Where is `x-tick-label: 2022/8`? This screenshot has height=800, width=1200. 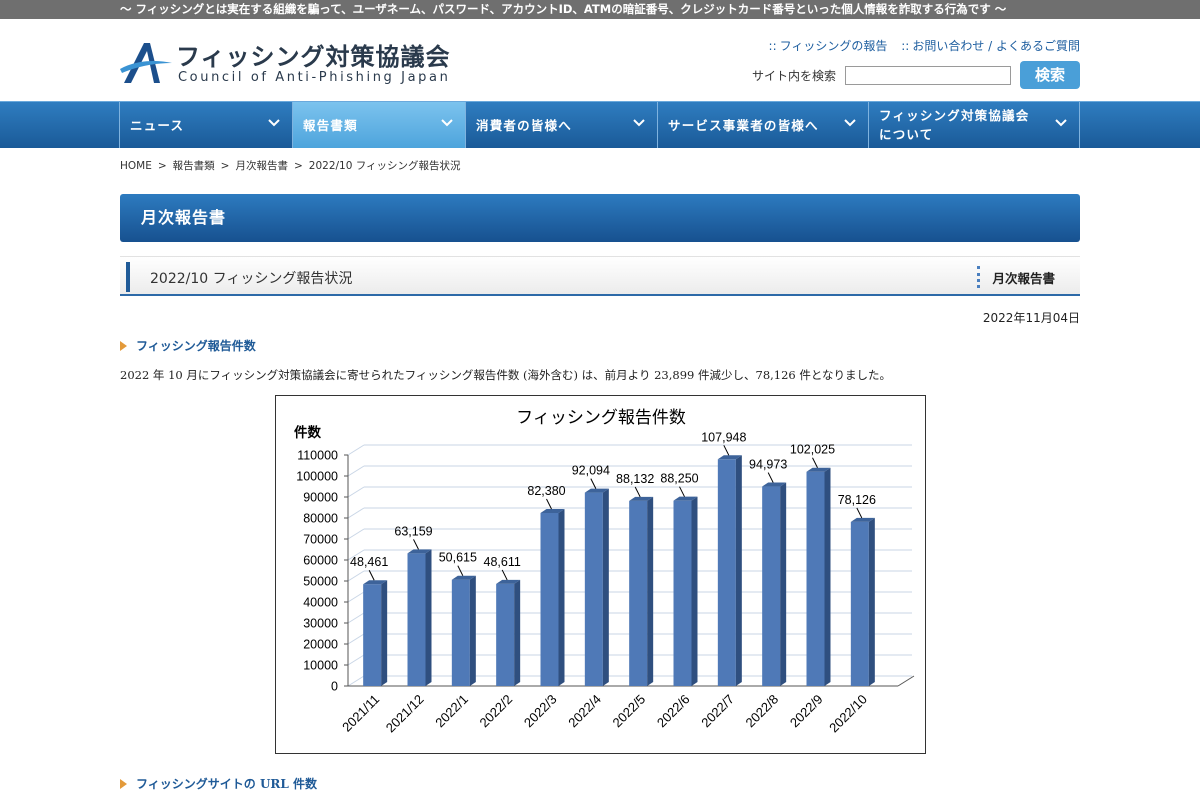 x-tick-label: 2022/8 is located at coordinates (762, 711).